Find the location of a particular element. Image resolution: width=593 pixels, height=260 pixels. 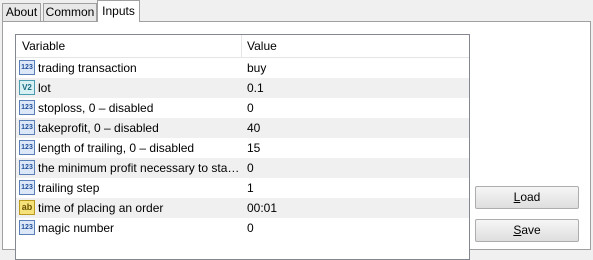

tab-common: Common is located at coordinates (70, 12).